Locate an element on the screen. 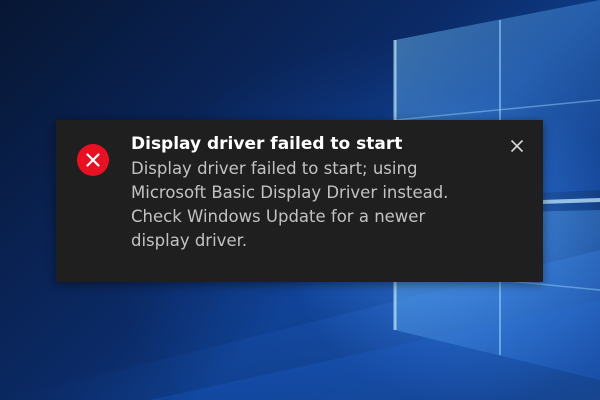 The width and height of the screenshot is (600, 400). message-line: display driver. is located at coordinates (189, 240).